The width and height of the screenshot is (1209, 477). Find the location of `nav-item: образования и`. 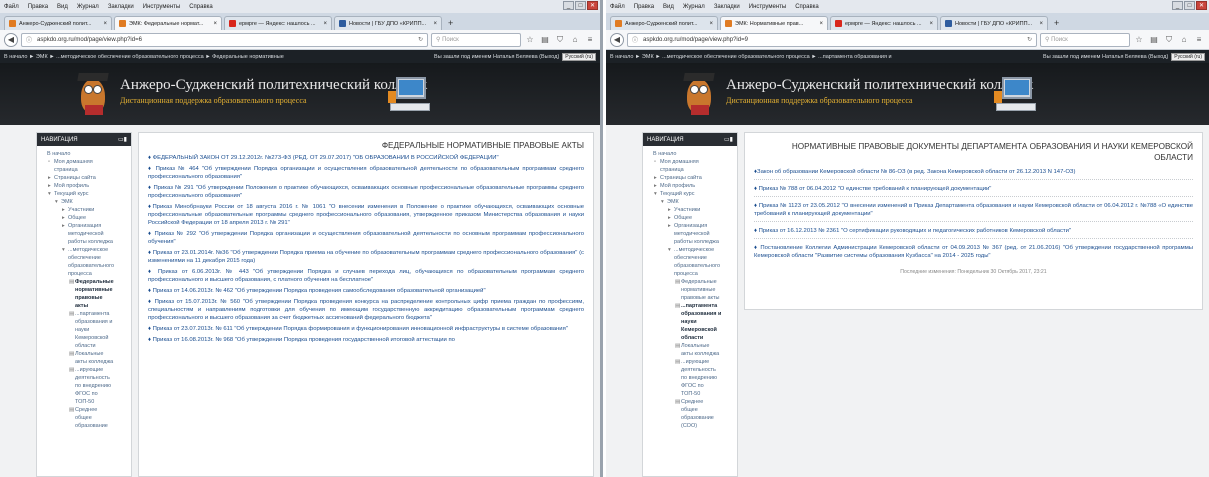

nav-item: образования и is located at coordinates (690, 314).